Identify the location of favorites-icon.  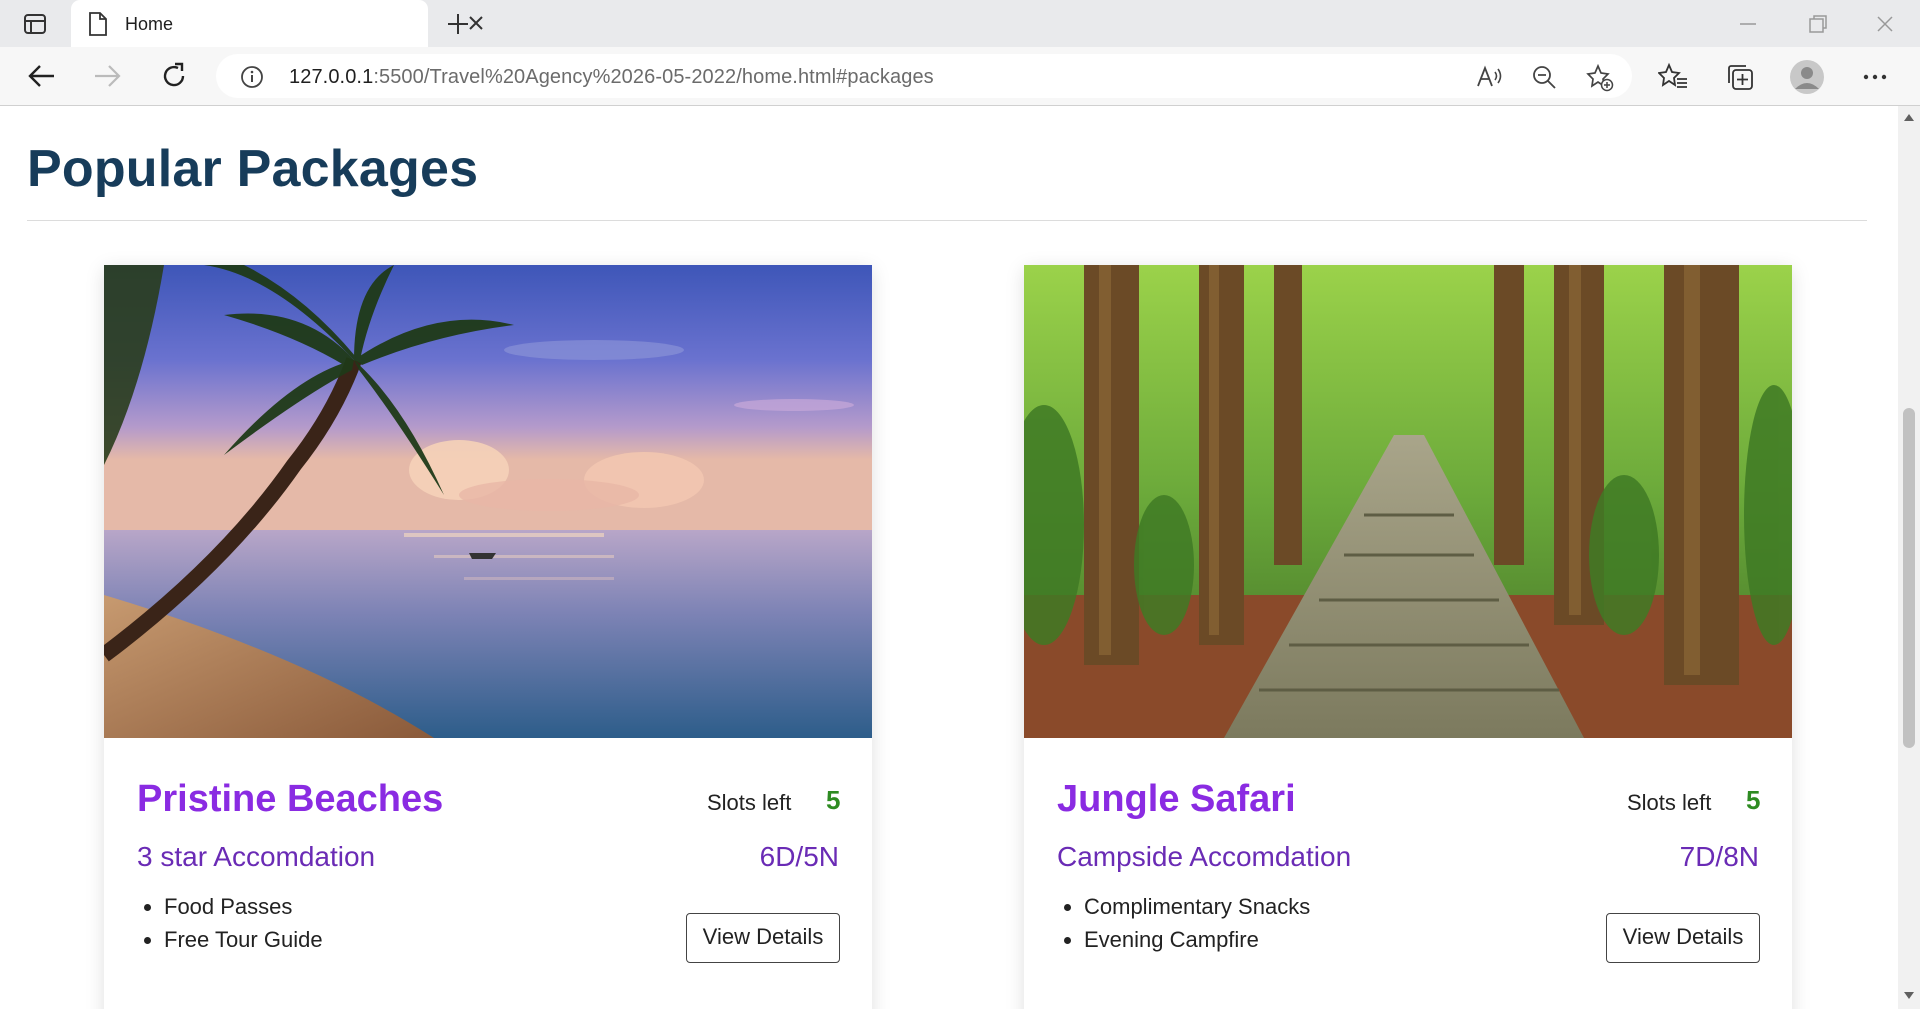
(1672, 77).